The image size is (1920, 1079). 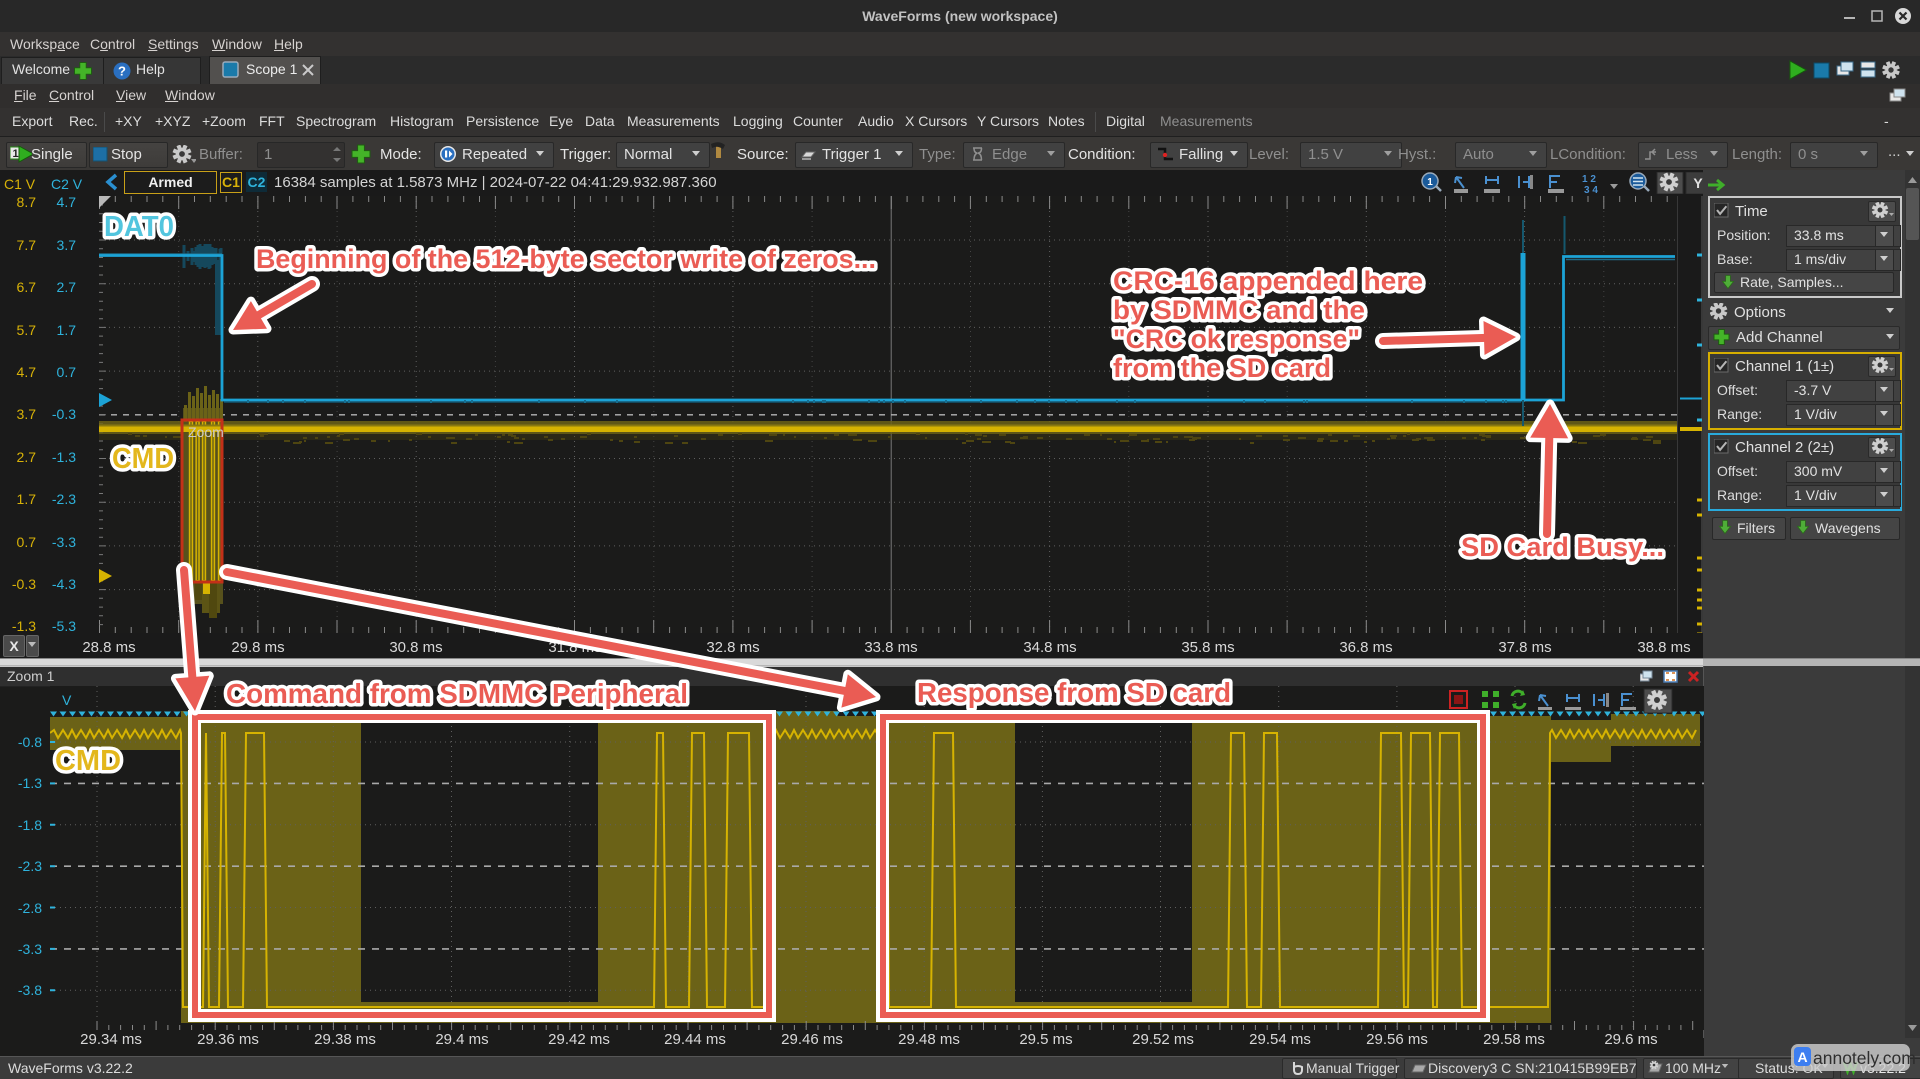 I want to click on svg-text: Zoom, so click(x=206, y=432).